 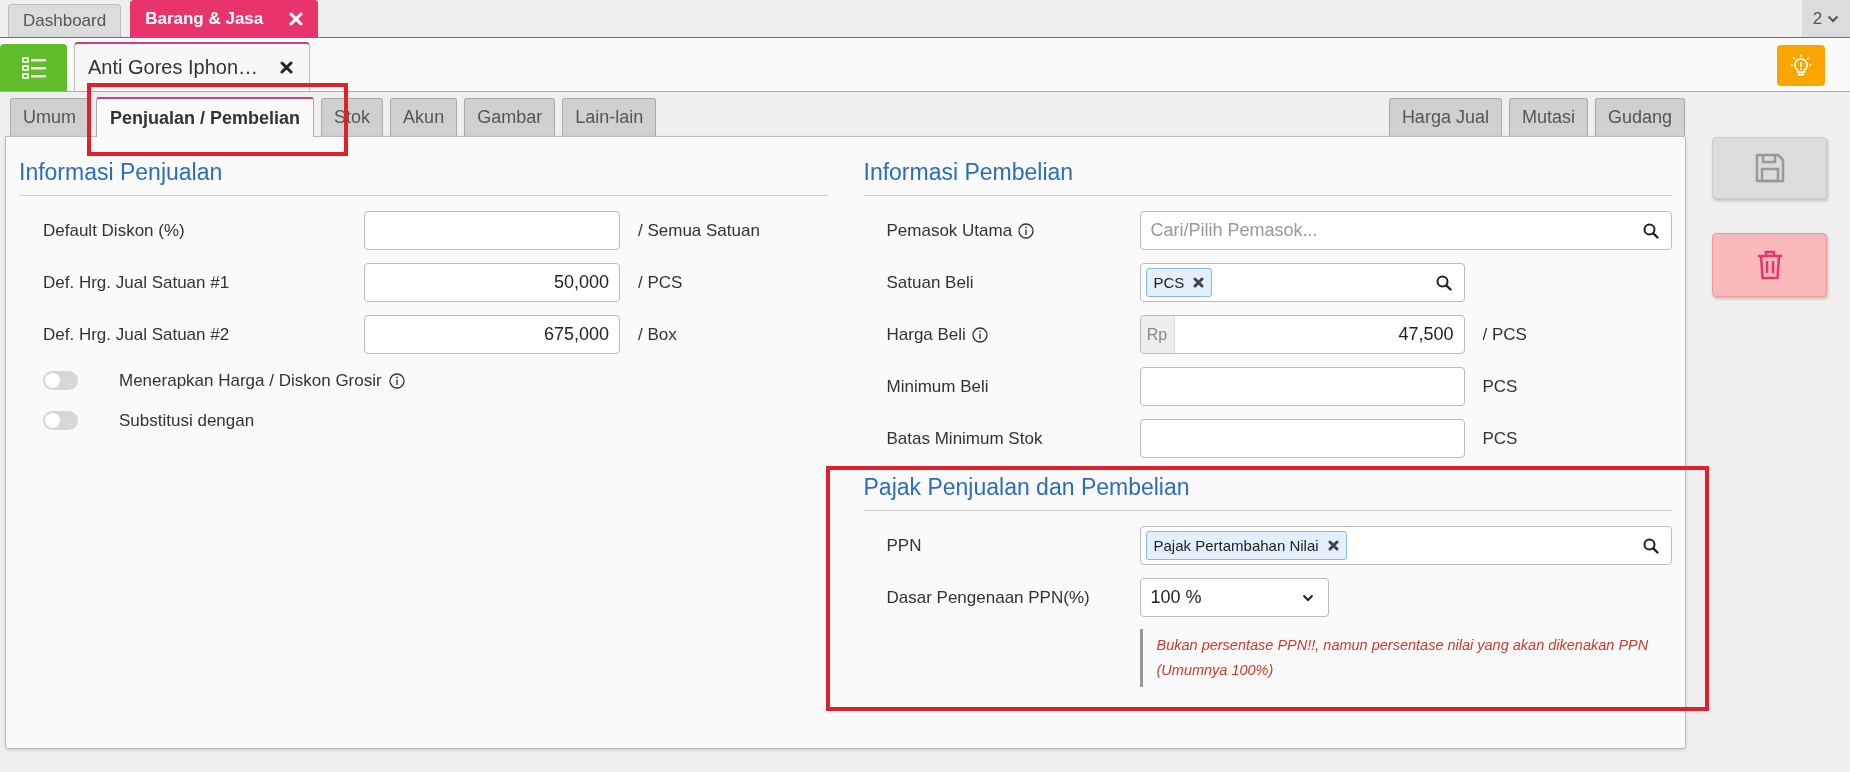 I want to click on field-label: Default Diskon (%), so click(x=114, y=230).